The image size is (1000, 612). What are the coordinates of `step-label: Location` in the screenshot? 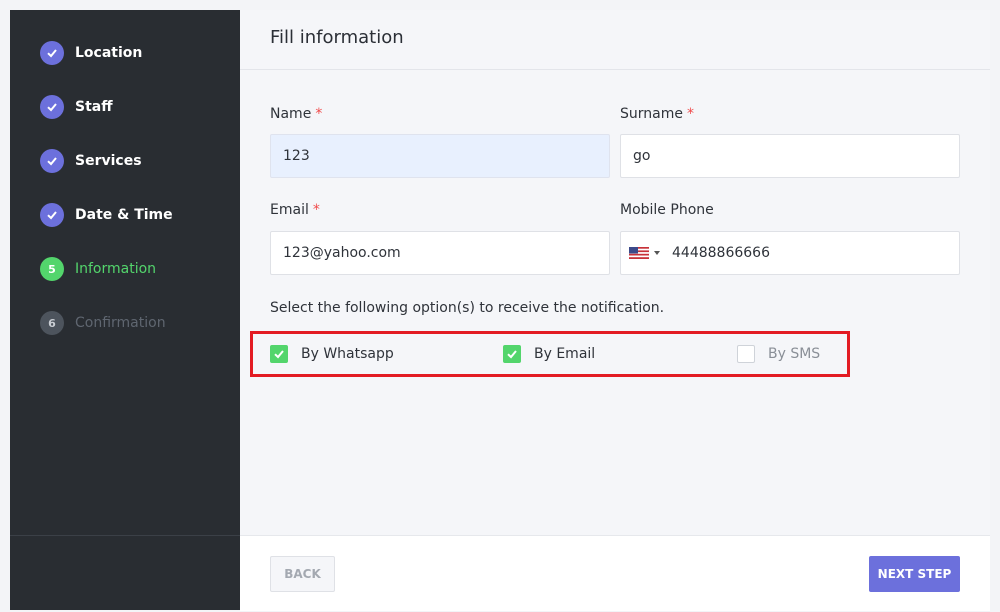 It's located at (109, 53).